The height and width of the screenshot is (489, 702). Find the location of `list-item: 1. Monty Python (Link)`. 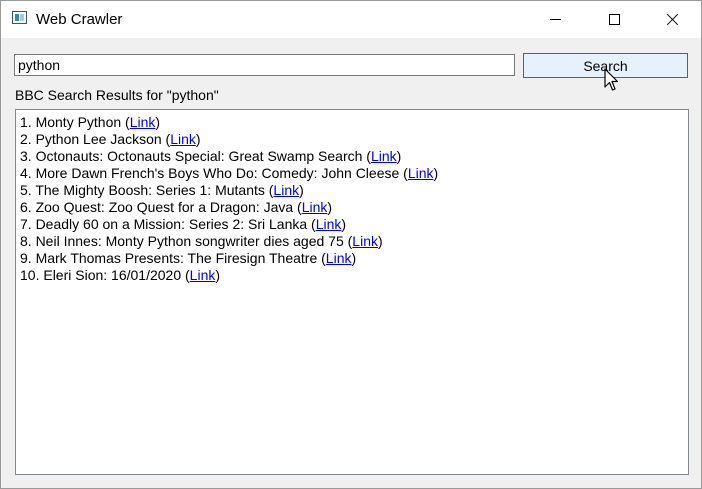

list-item: 1. Monty Python (Link) is located at coordinates (352, 122).